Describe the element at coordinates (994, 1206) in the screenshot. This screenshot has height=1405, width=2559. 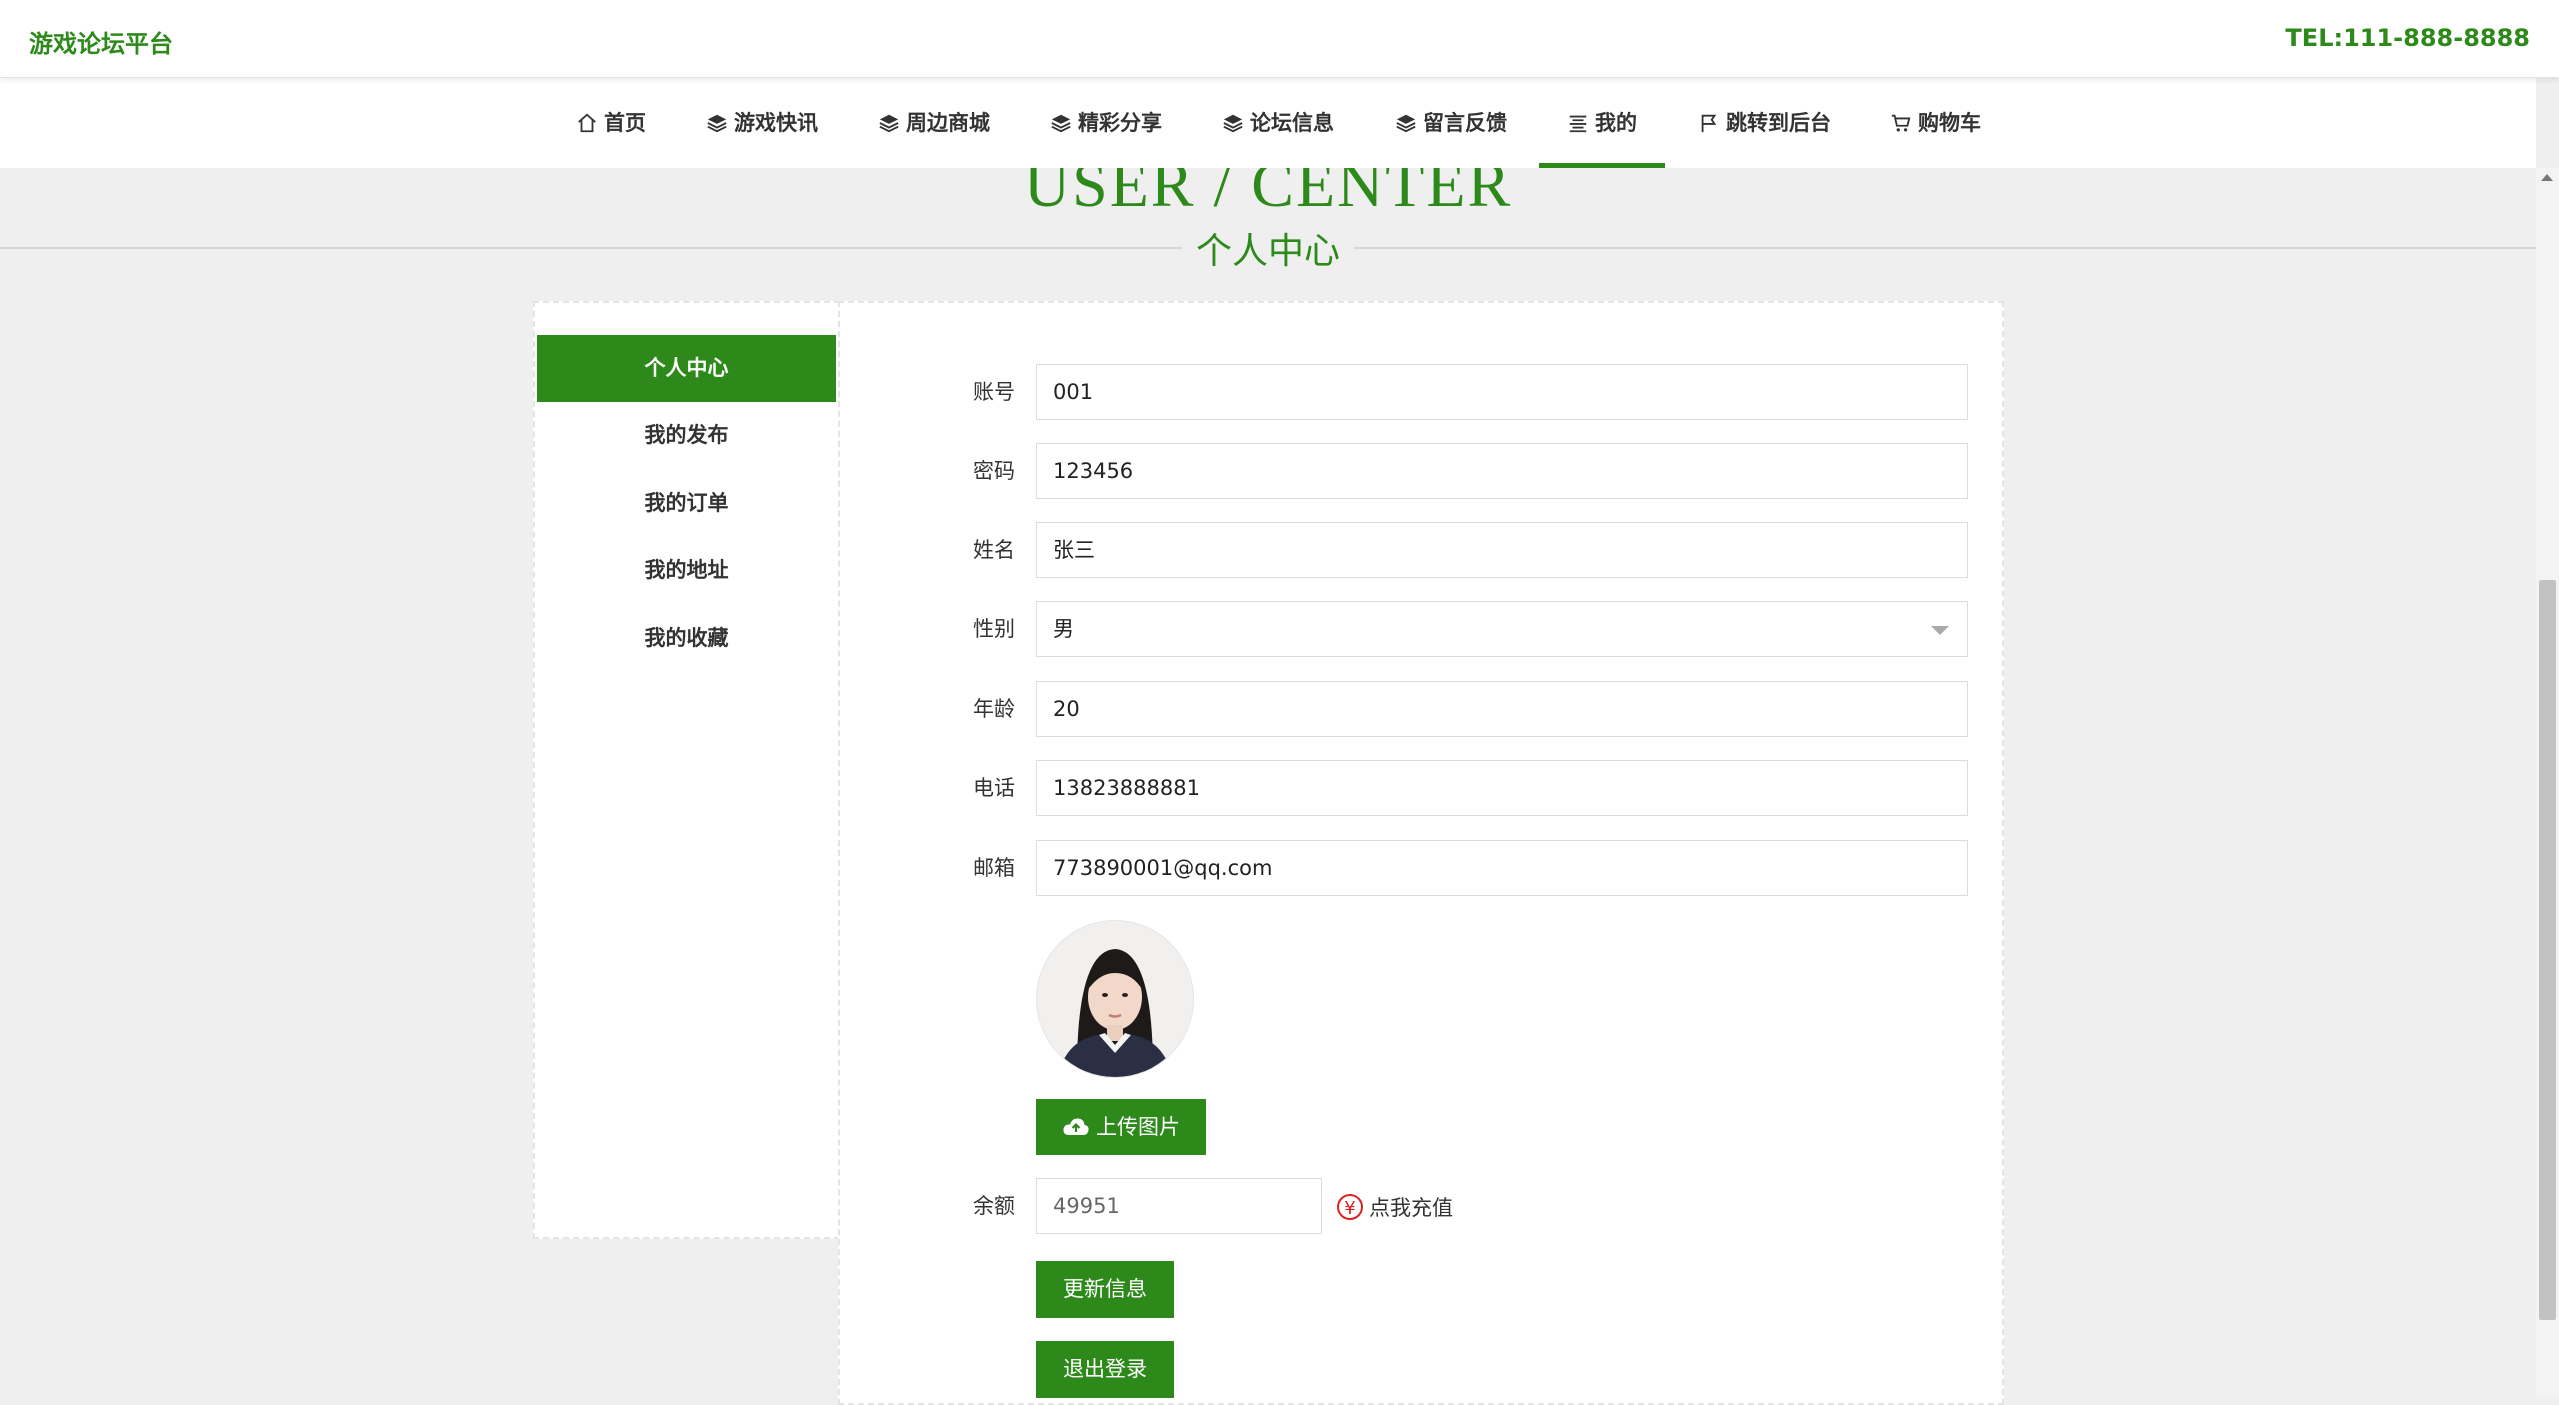
I see `balance-label: 余额` at that location.